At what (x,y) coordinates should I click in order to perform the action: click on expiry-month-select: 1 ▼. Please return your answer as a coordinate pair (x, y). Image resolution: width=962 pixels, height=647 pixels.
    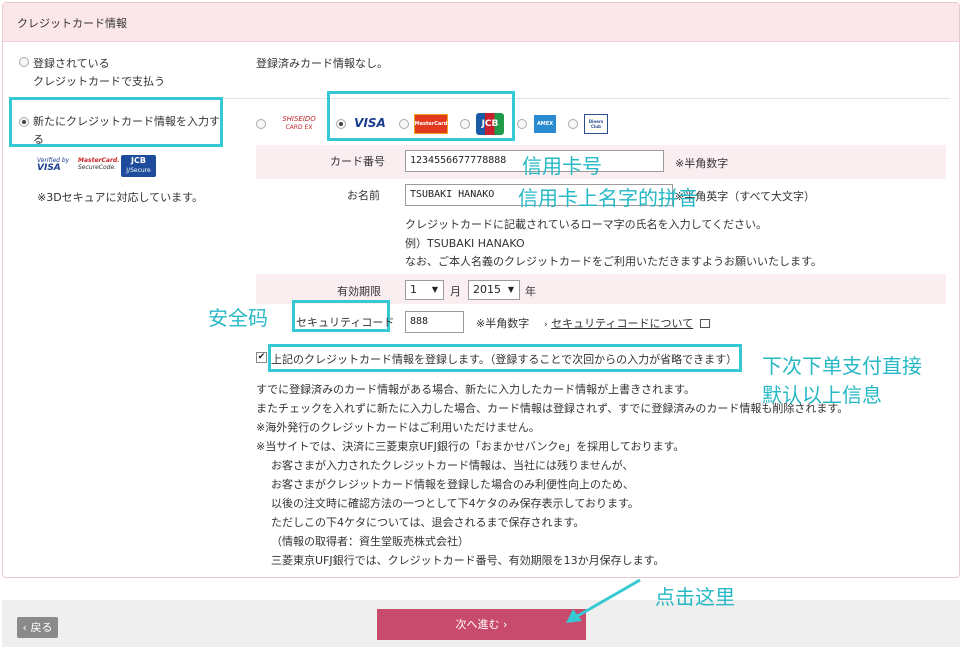
    Looking at the image, I should click on (424, 290).